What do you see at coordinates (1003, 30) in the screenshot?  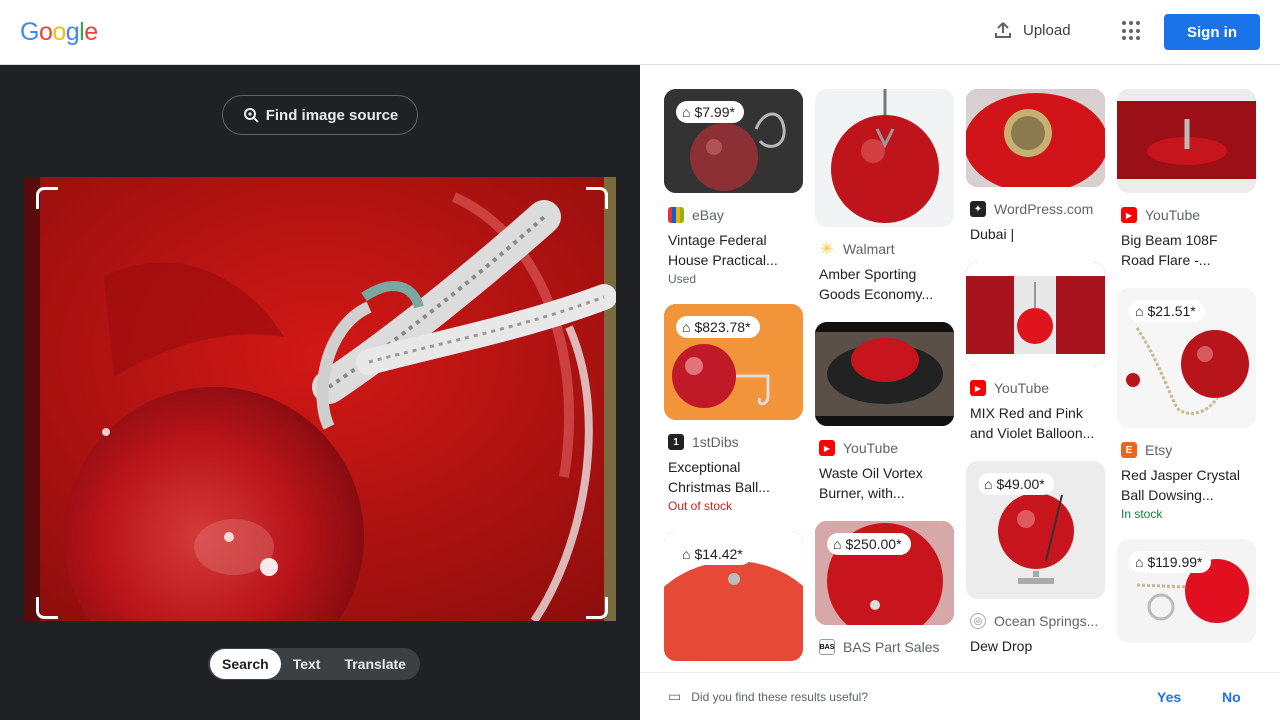 I see `upload-icon` at bounding box center [1003, 30].